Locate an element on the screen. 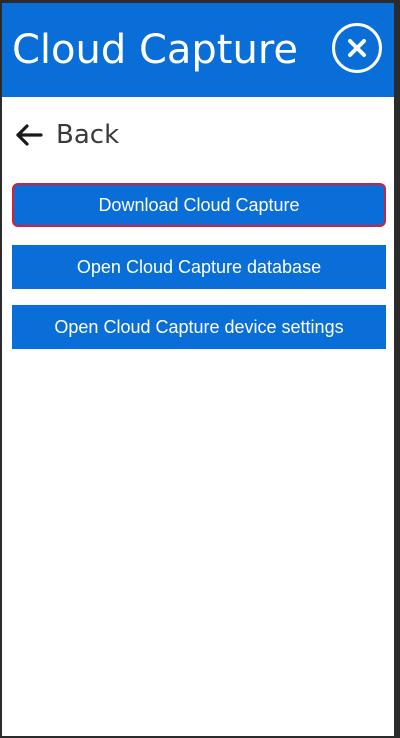 The image size is (400, 738). back-button: Back is located at coordinates (67, 135).